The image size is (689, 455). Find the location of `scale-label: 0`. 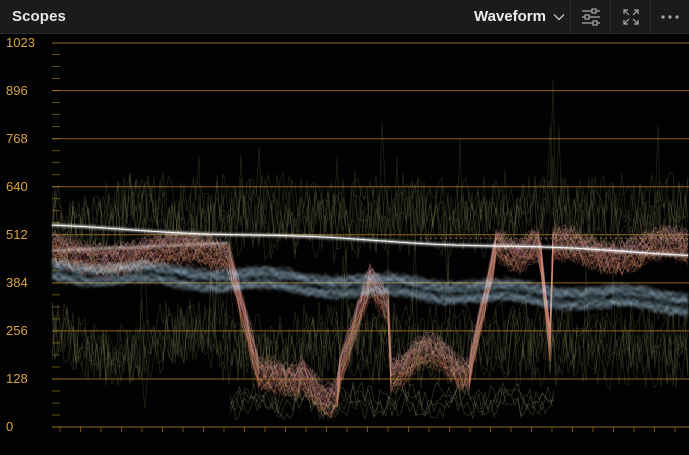

scale-label: 0 is located at coordinates (10, 426).